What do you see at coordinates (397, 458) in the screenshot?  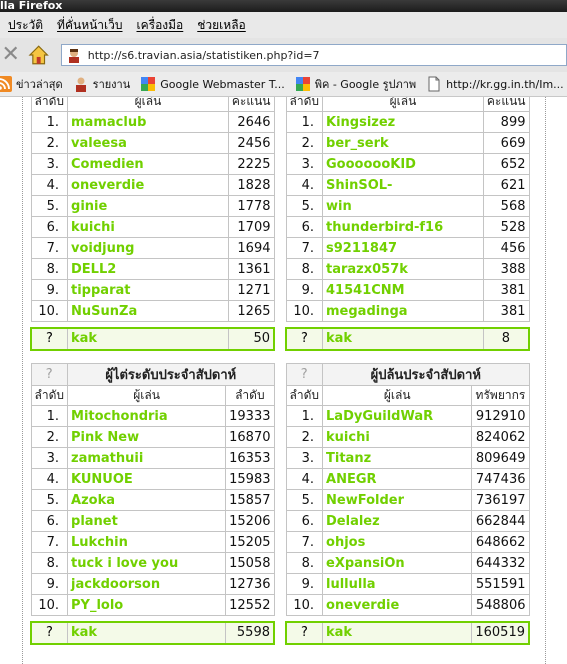 I see `player-link: Titanz` at bounding box center [397, 458].